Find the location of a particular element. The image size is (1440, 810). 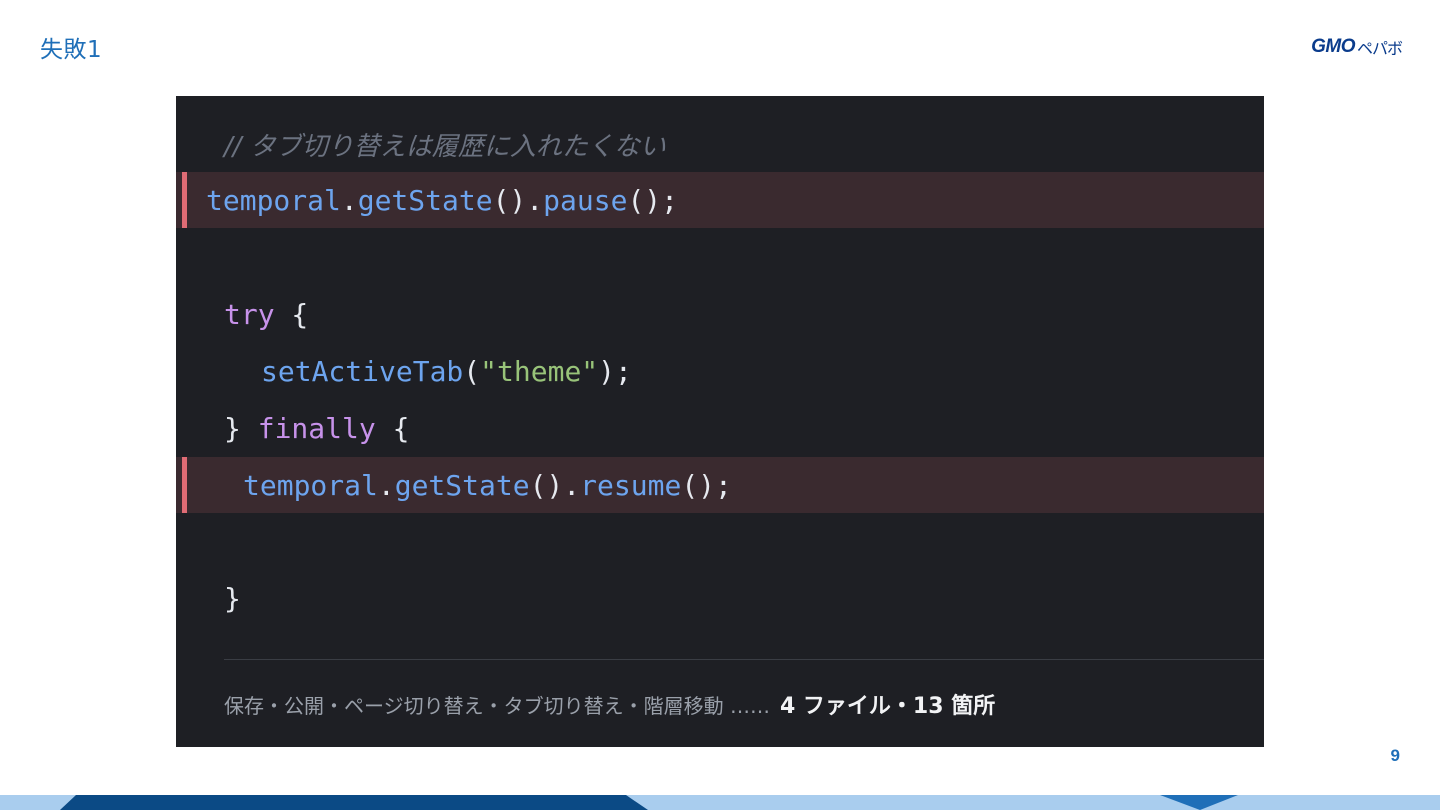

code-token: setActiveTab is located at coordinates (362, 371).